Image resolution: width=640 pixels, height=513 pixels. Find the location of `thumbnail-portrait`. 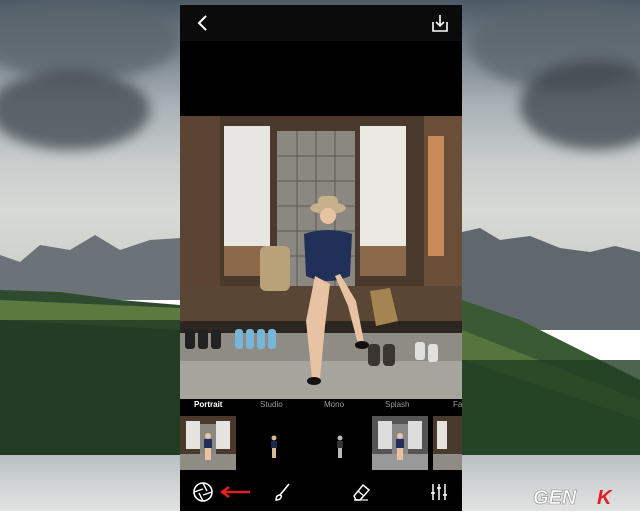

thumbnail-portrait is located at coordinates (208, 443).